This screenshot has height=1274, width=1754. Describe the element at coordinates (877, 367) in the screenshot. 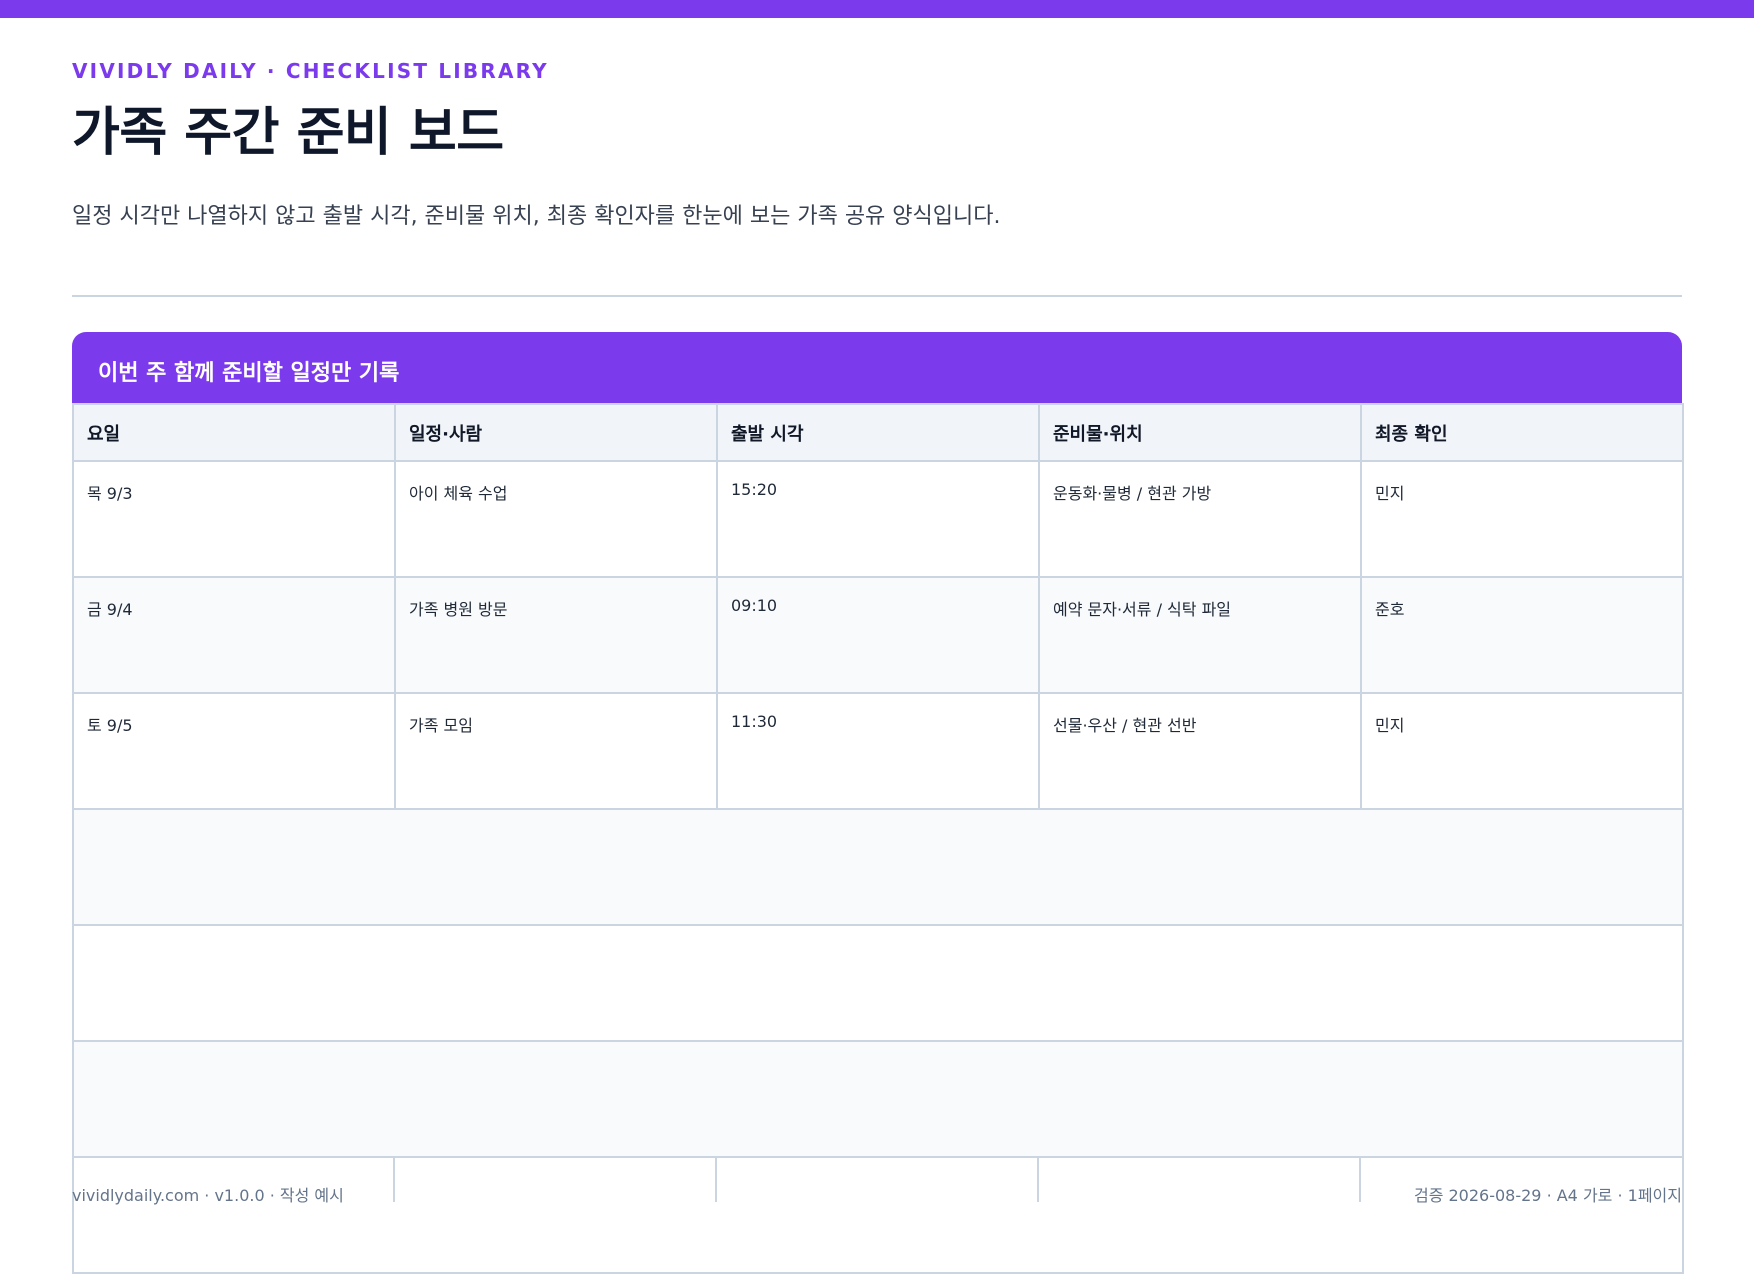

I see `section-header: 이번 주 함께 준비할 일정만 기록` at that location.